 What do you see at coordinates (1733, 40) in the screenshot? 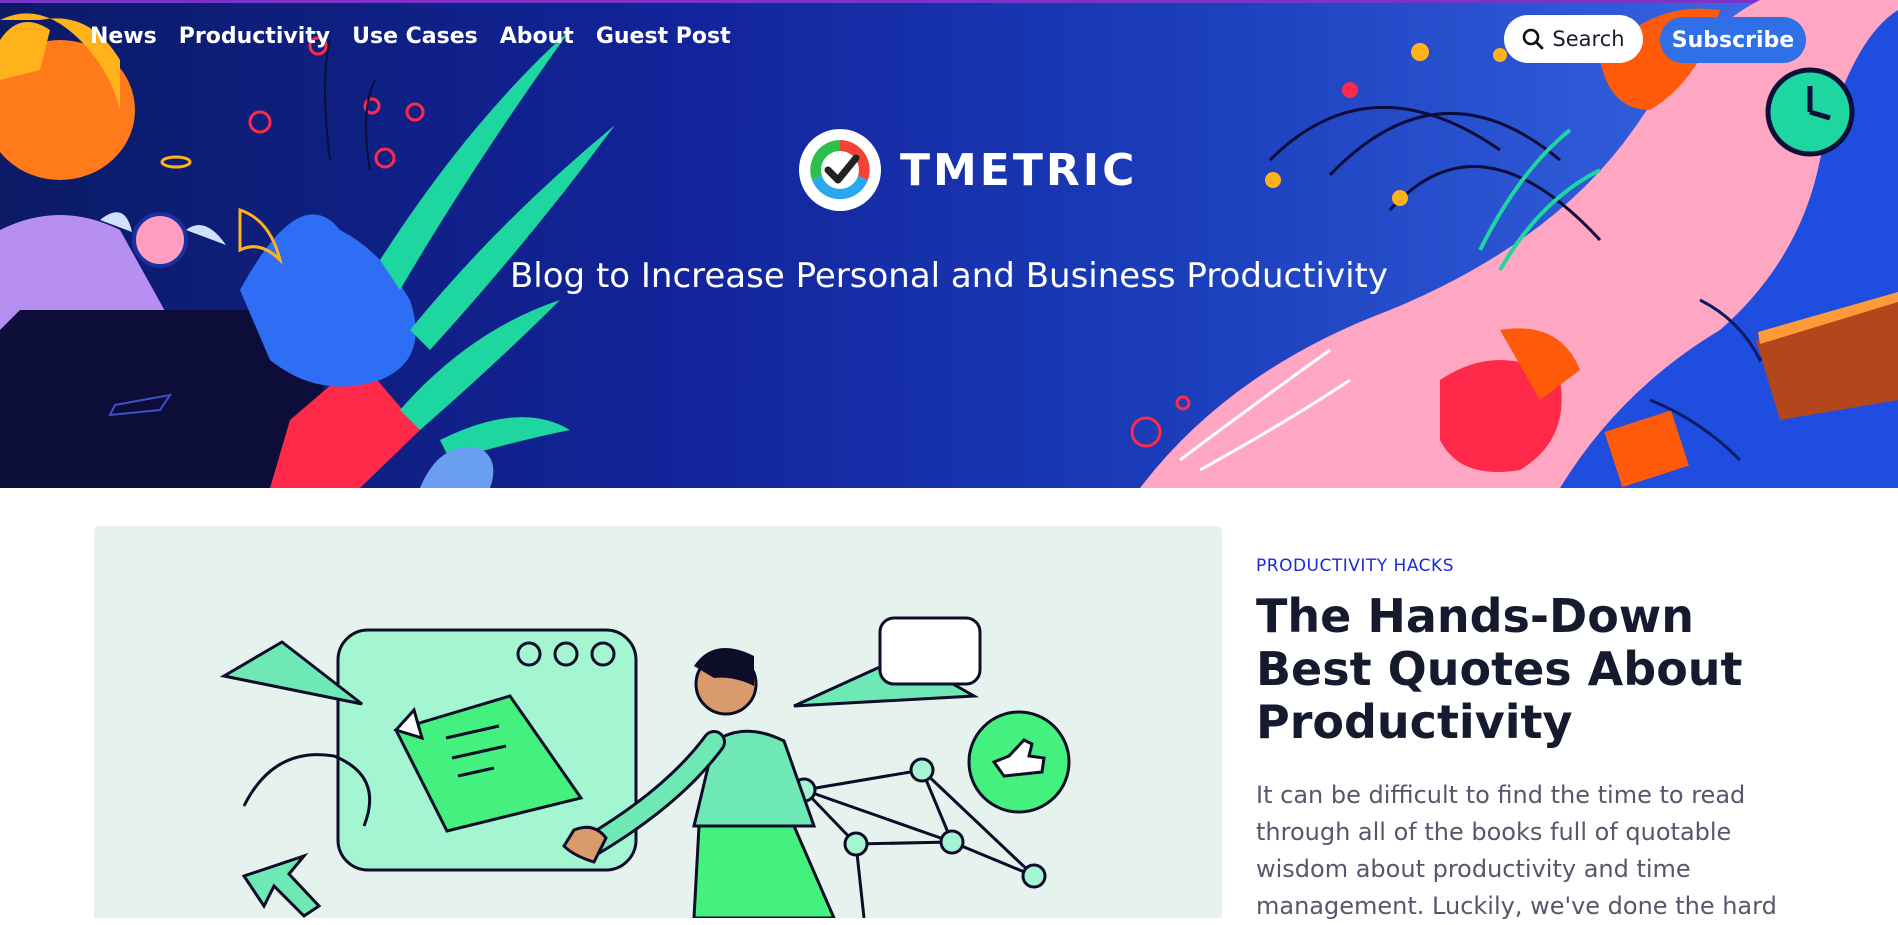
I see `subscribe-button: Subscribe` at bounding box center [1733, 40].